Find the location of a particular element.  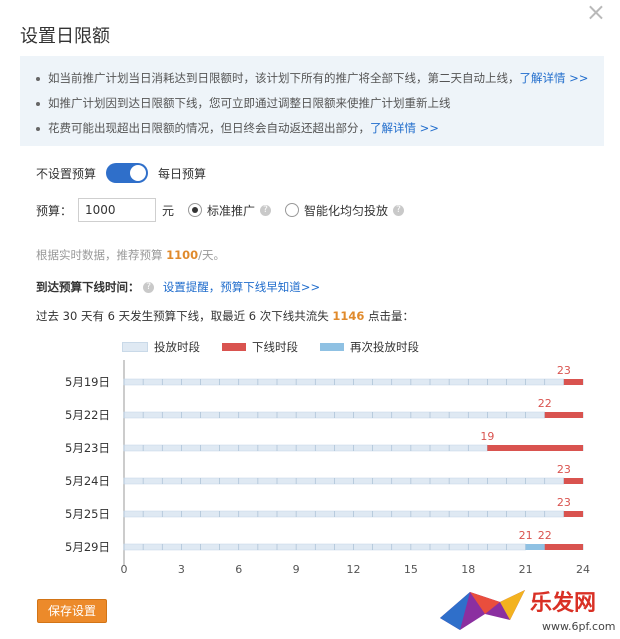

amount-row: 预算： 元 标准推广 ? 智能化均匀投放 ? is located at coordinates (220, 210).